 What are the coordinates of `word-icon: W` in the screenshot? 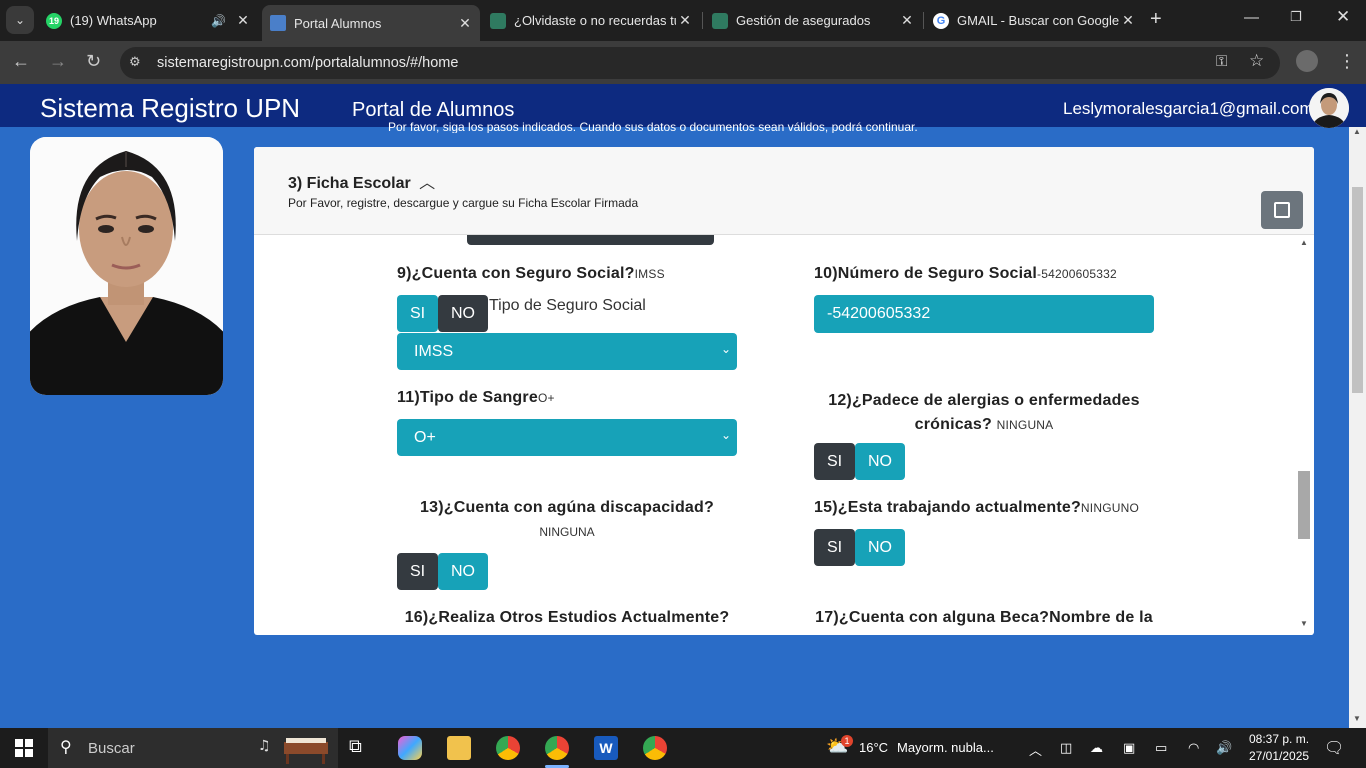 It's located at (606, 748).